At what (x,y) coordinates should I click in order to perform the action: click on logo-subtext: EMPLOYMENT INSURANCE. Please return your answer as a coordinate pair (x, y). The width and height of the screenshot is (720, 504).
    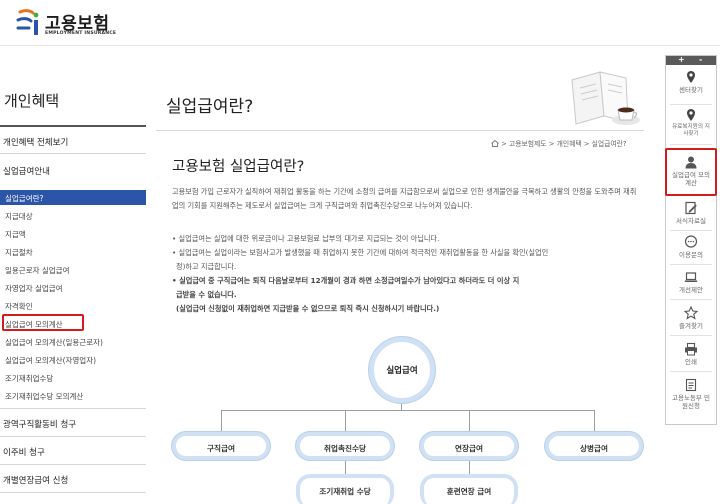
    Looking at the image, I should click on (81, 33).